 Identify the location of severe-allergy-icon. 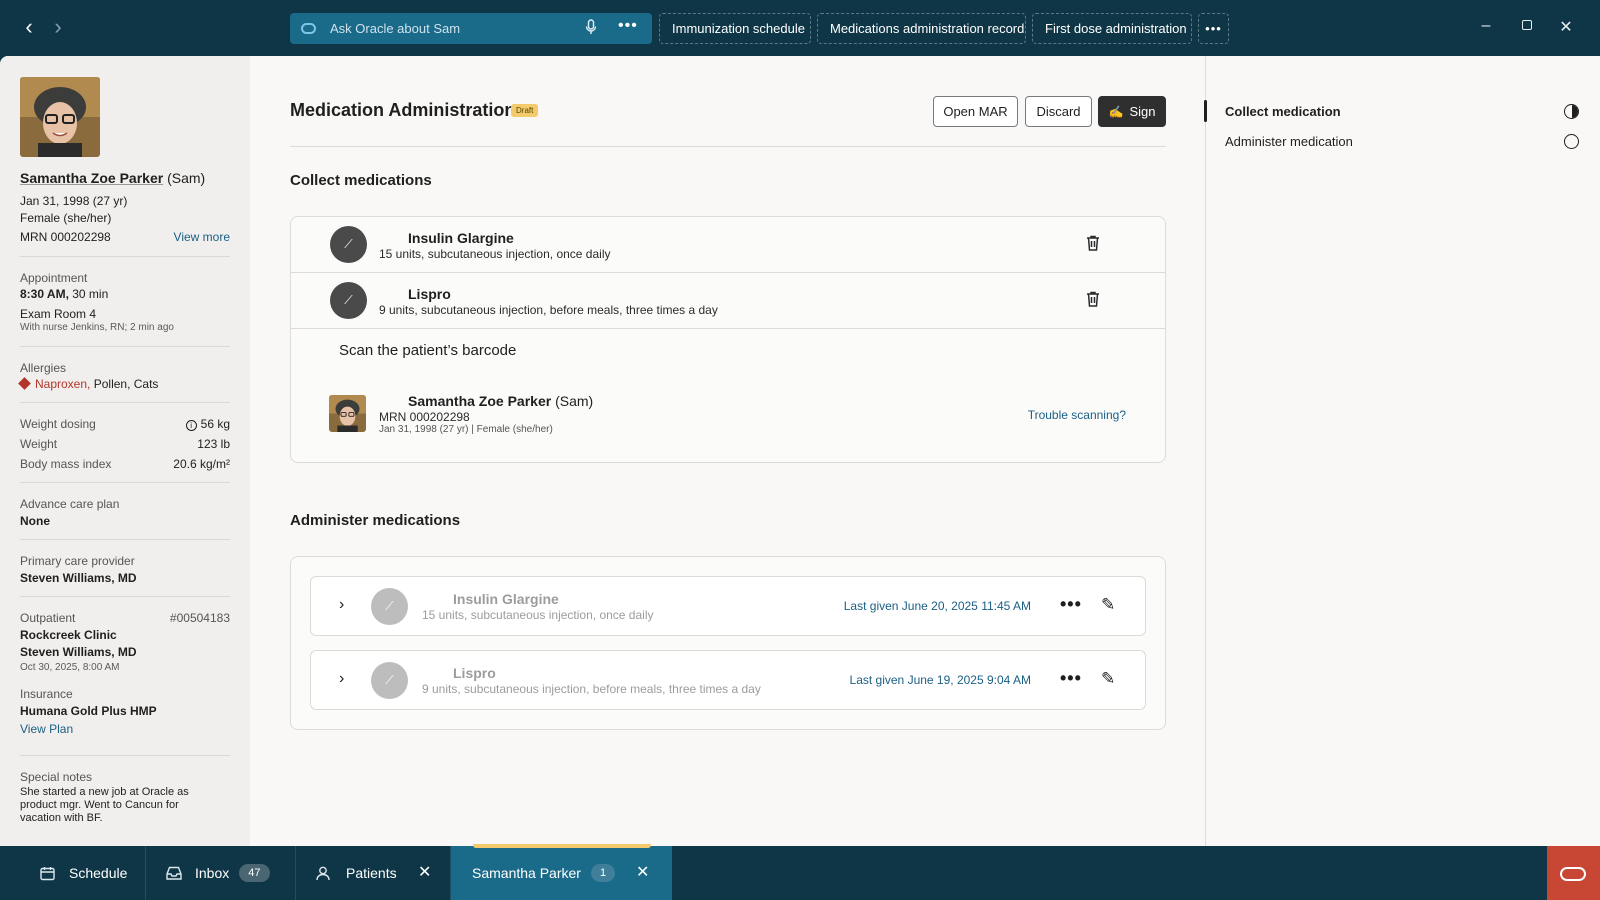
(24, 383).